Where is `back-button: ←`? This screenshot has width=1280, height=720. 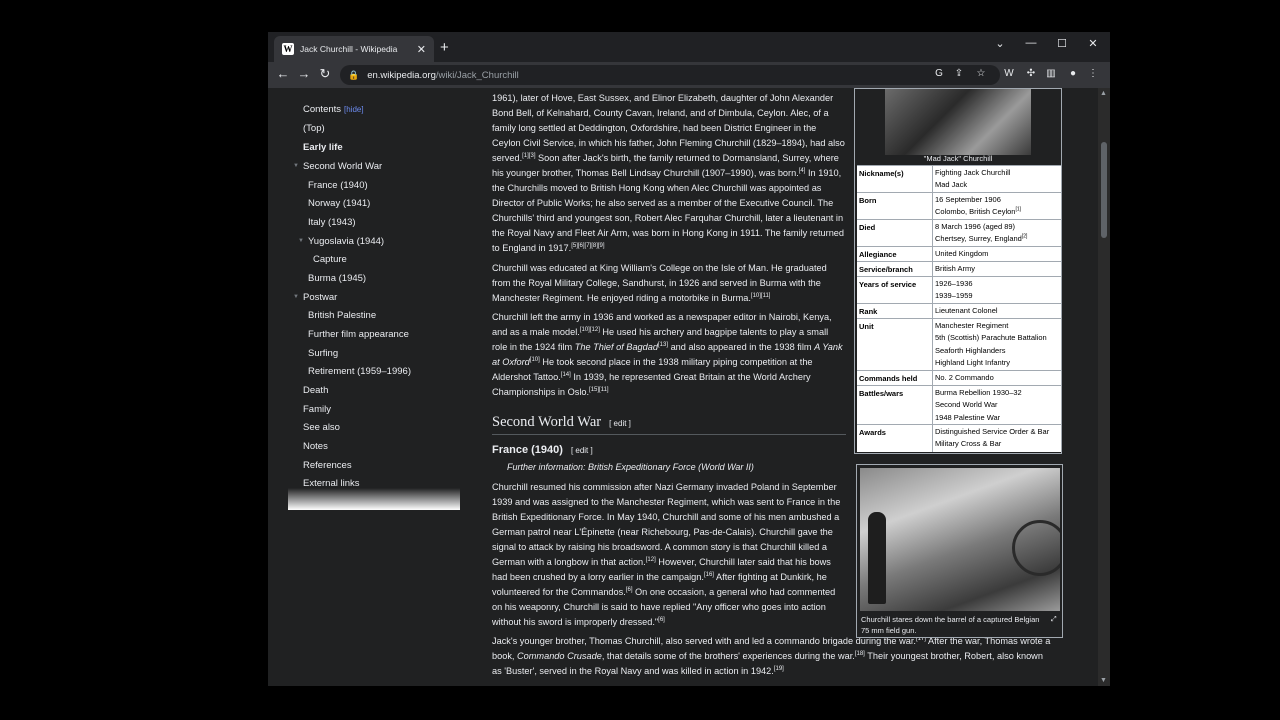
back-button: ← is located at coordinates (283, 73).